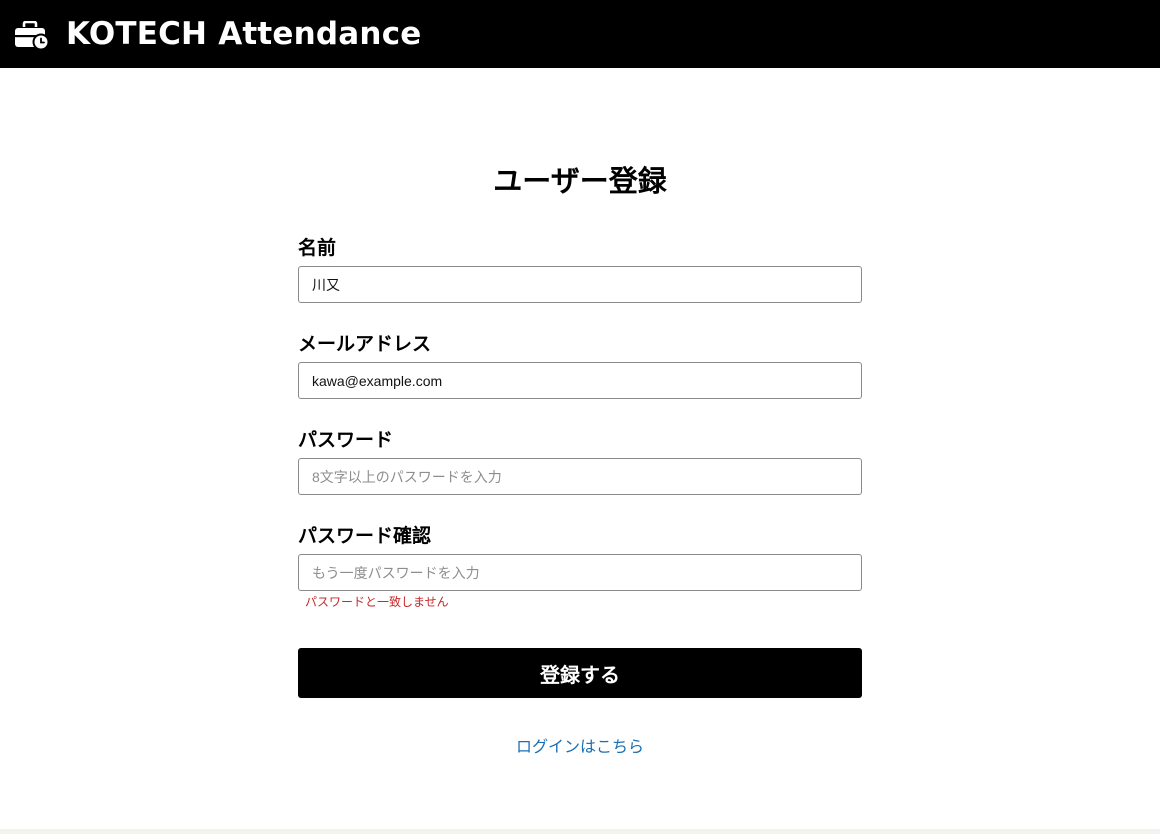 Image resolution: width=1160 pixels, height=834 pixels. I want to click on page-title: ユーザー登録, so click(580, 181).